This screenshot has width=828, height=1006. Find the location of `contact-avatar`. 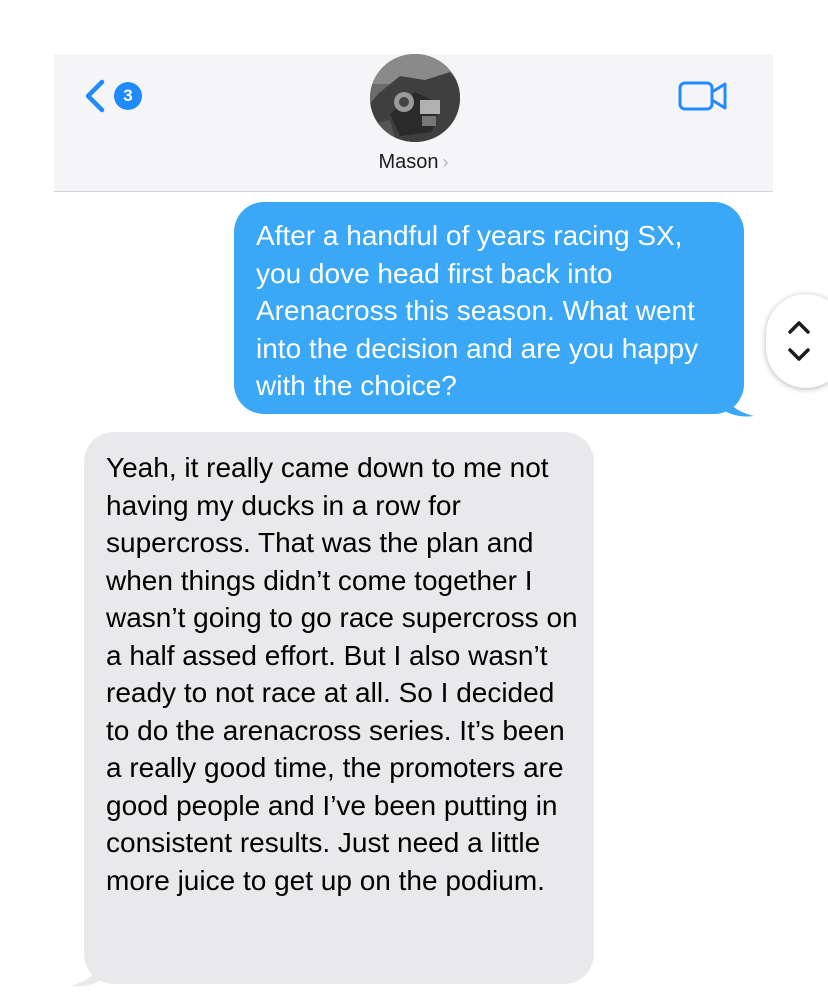

contact-avatar is located at coordinates (415, 98).